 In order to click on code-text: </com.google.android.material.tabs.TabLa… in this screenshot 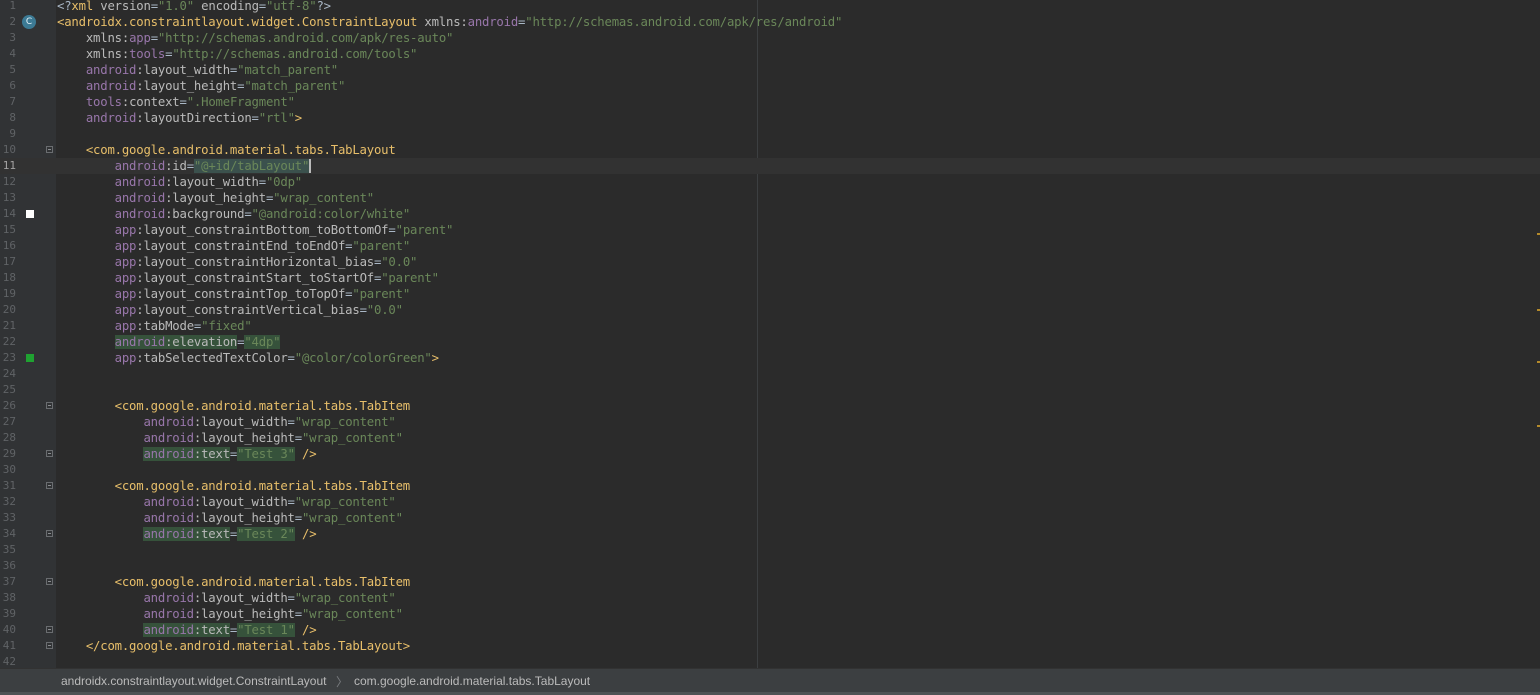, I will do `click(233, 646)`.